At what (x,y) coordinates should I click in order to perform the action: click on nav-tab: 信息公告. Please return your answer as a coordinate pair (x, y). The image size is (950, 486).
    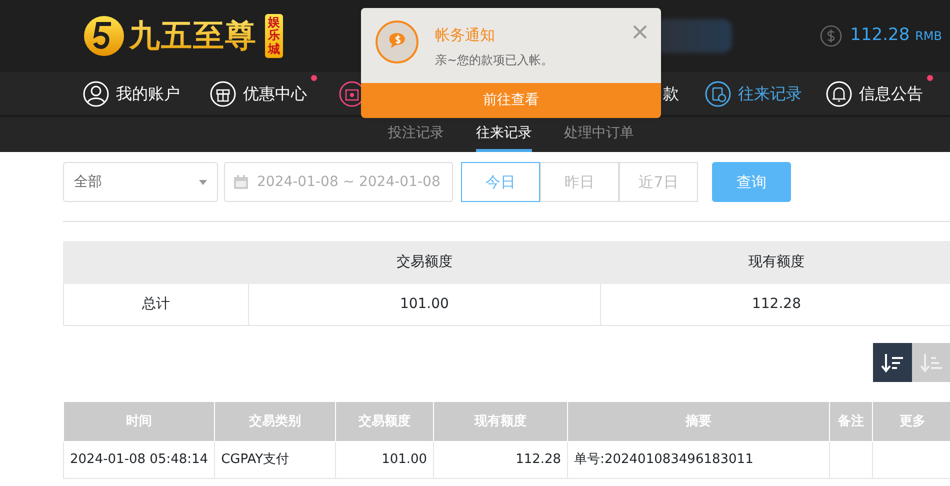
    Looking at the image, I should click on (874, 93).